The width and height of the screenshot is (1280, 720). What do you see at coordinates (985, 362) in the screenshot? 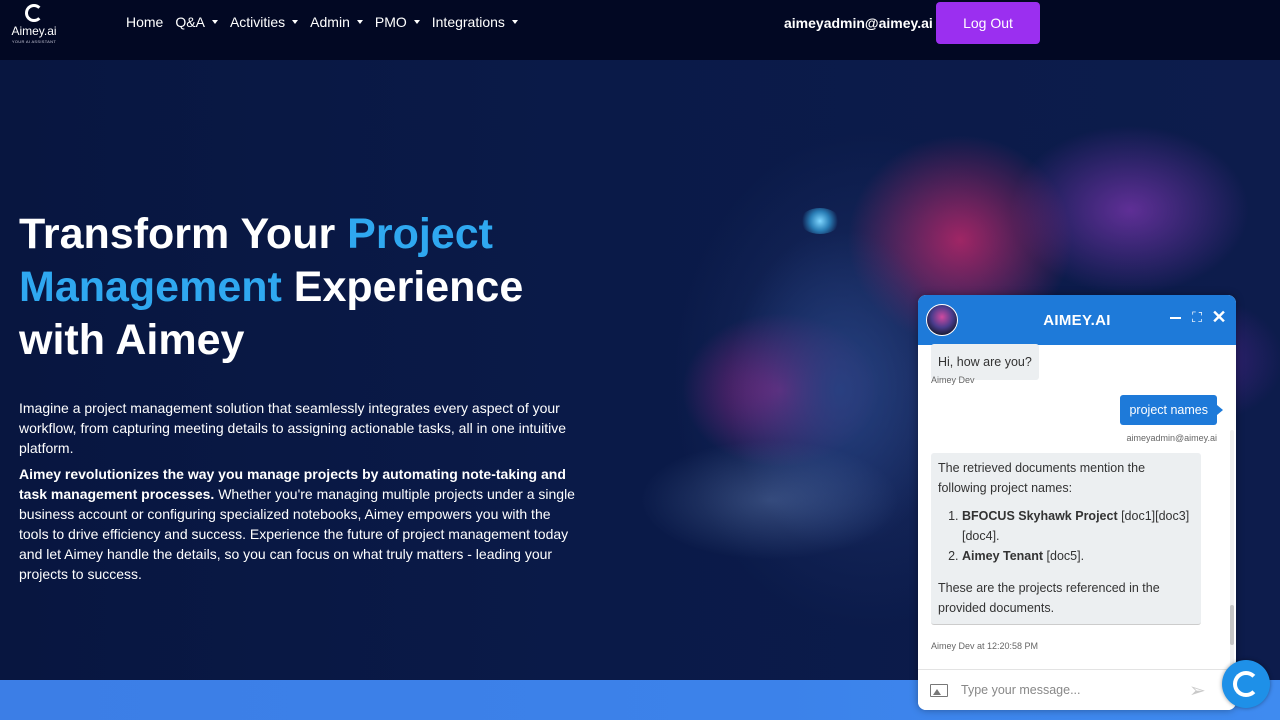
I see `greeting-text: Hi, how are you?` at bounding box center [985, 362].